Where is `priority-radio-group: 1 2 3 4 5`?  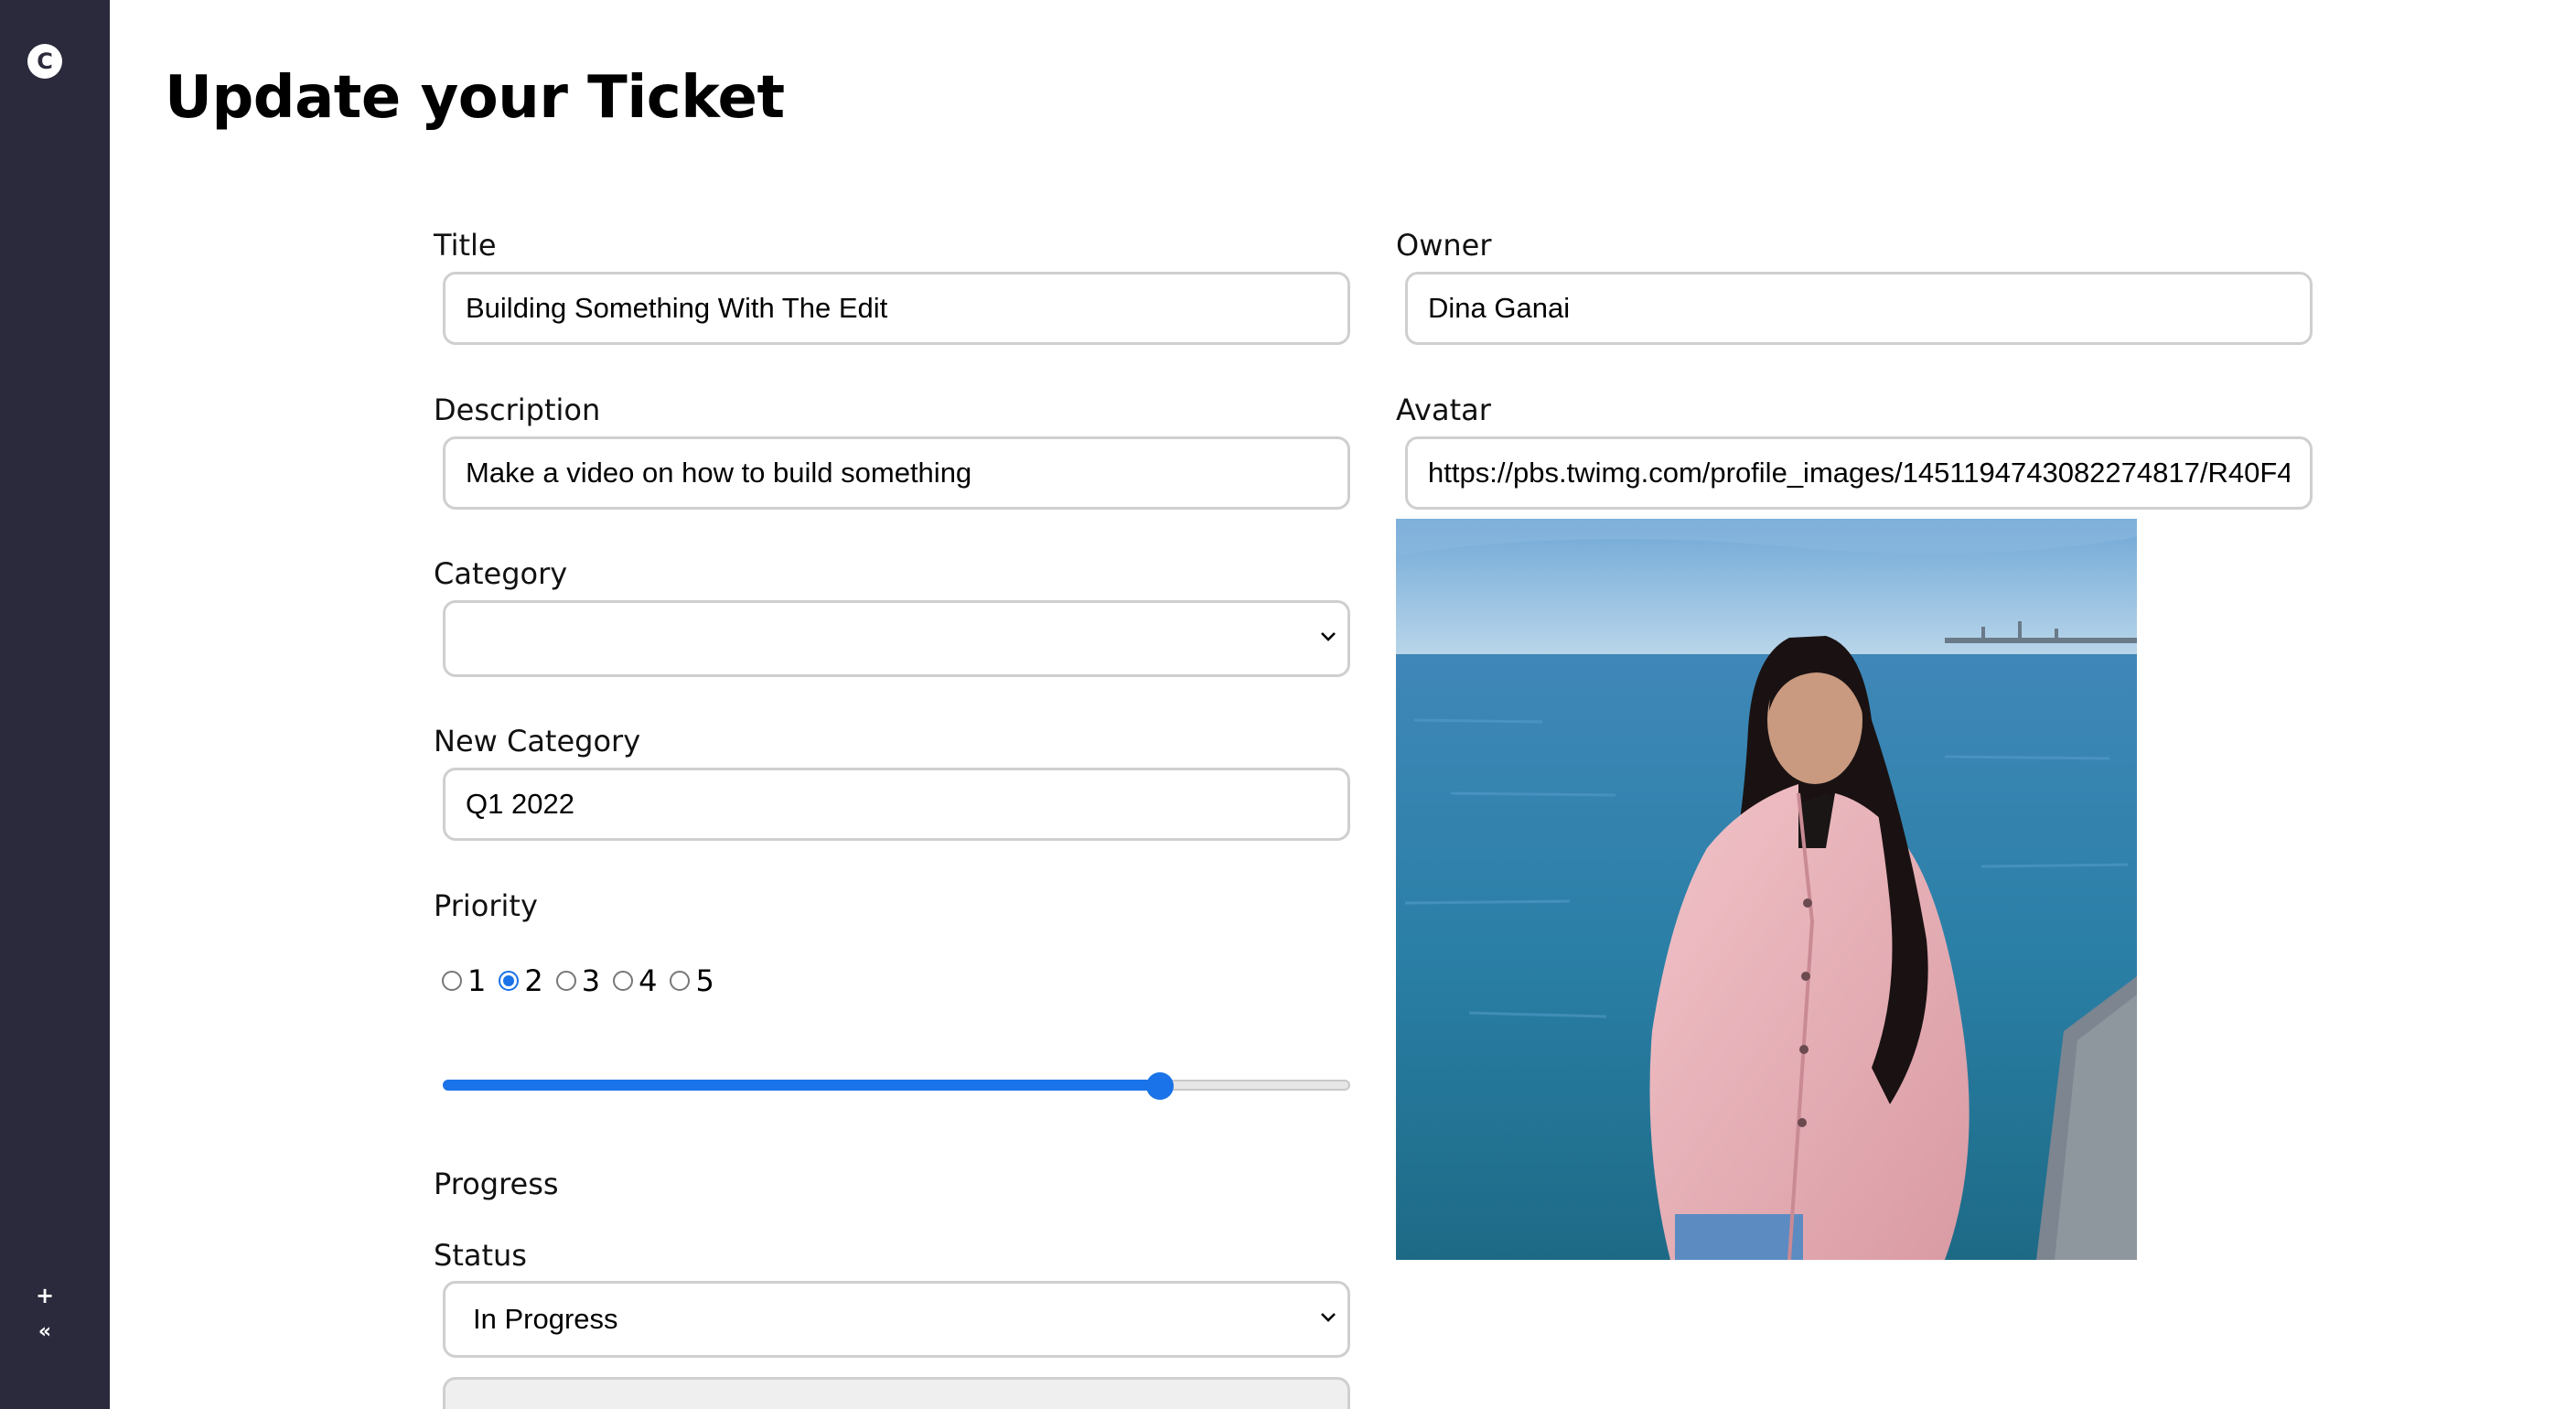 priority-radio-group: 1 2 3 4 5 is located at coordinates (585, 981).